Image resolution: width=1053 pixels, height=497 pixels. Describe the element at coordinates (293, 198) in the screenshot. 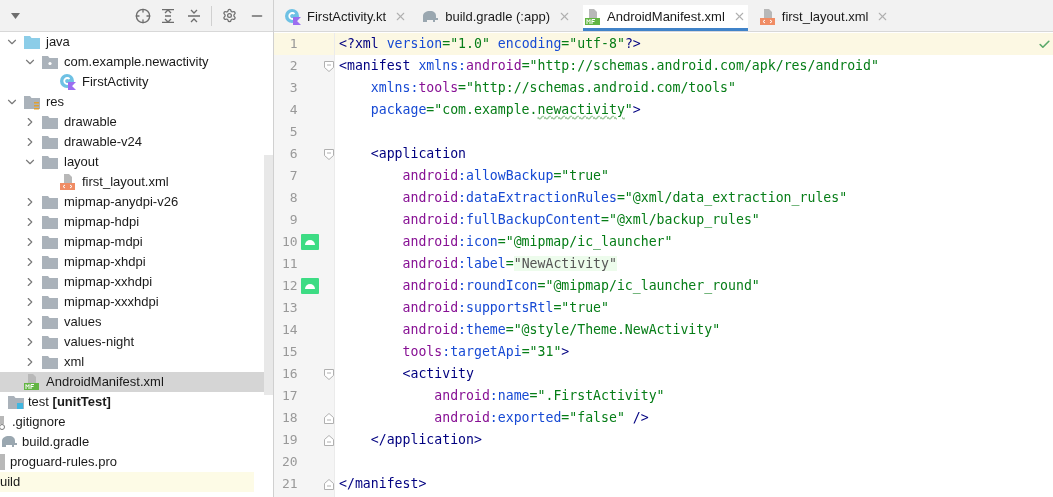

I see `line-number: 8` at that location.